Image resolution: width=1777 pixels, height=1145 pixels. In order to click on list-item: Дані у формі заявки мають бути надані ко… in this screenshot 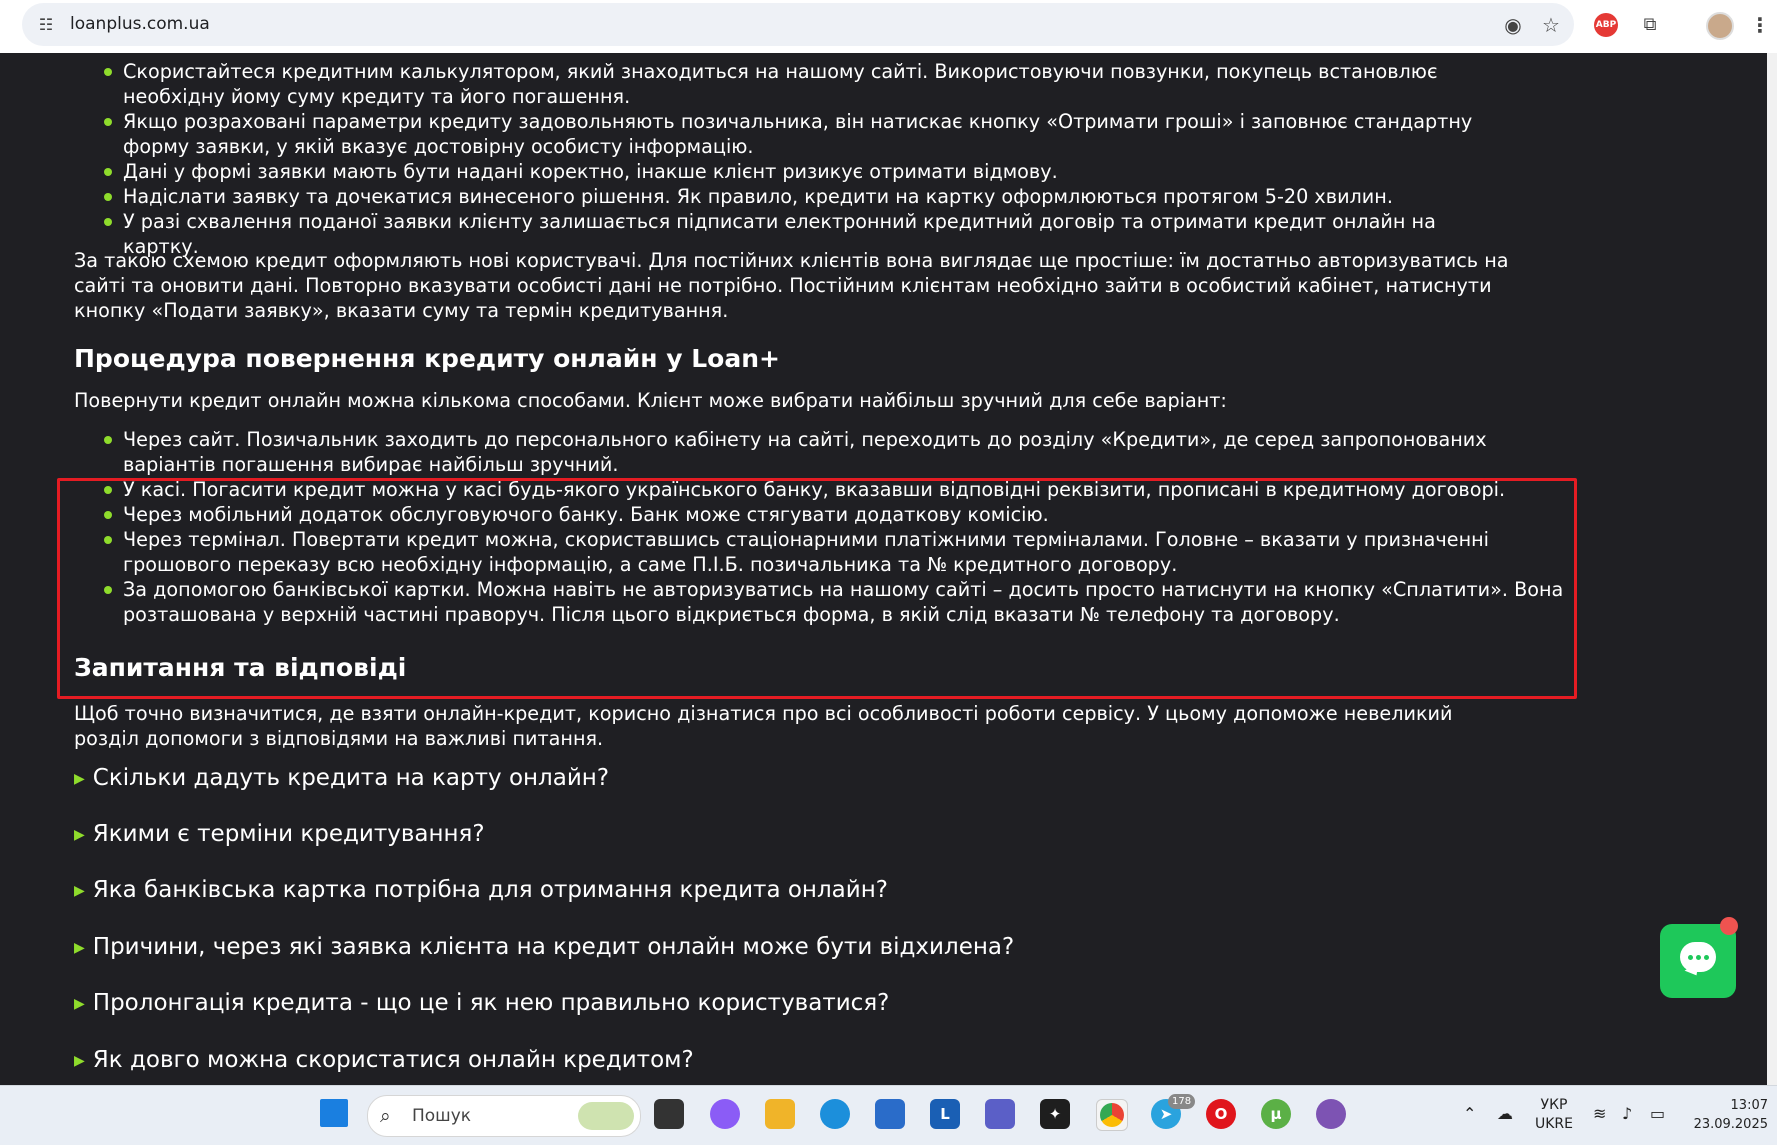, I will do `click(794, 171)`.